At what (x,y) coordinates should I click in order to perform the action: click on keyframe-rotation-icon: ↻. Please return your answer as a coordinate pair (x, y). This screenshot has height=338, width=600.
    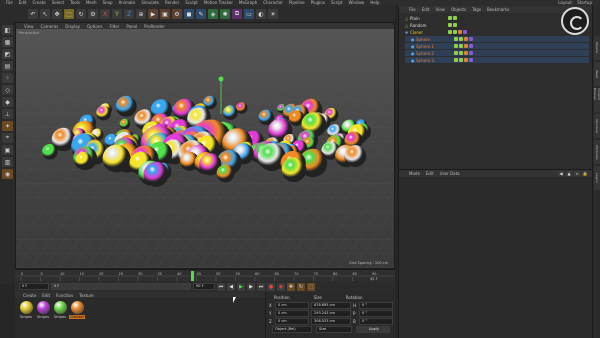
    Looking at the image, I should click on (301, 286).